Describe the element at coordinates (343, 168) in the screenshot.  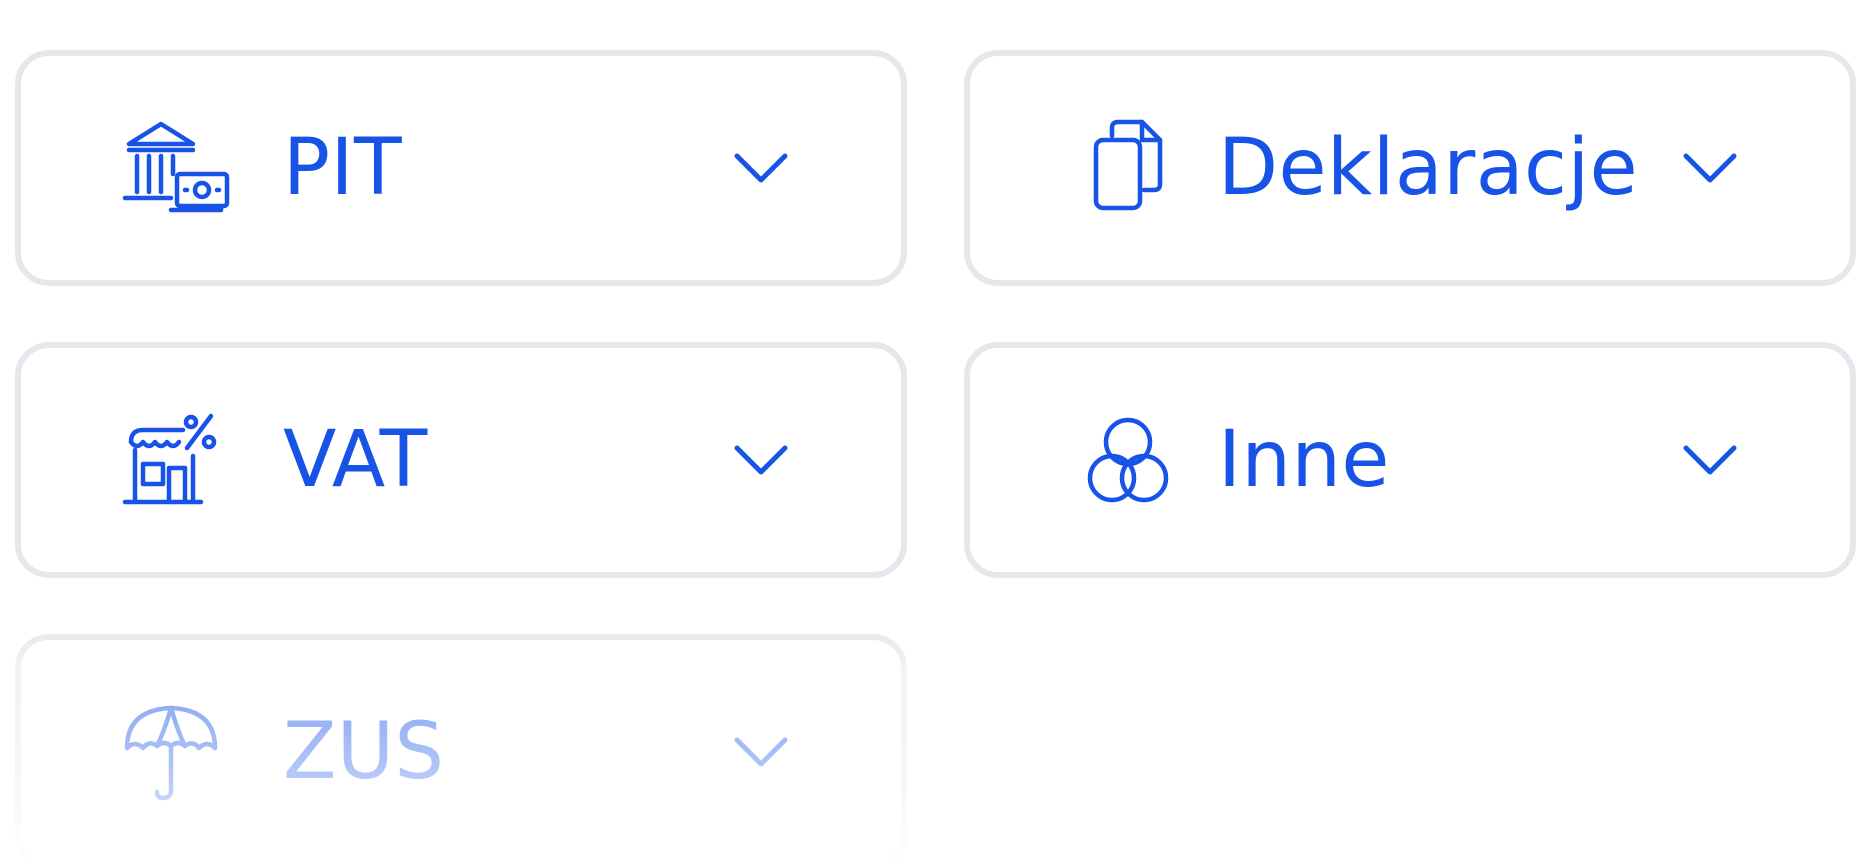
I see `category-label-pit: PIT` at that location.